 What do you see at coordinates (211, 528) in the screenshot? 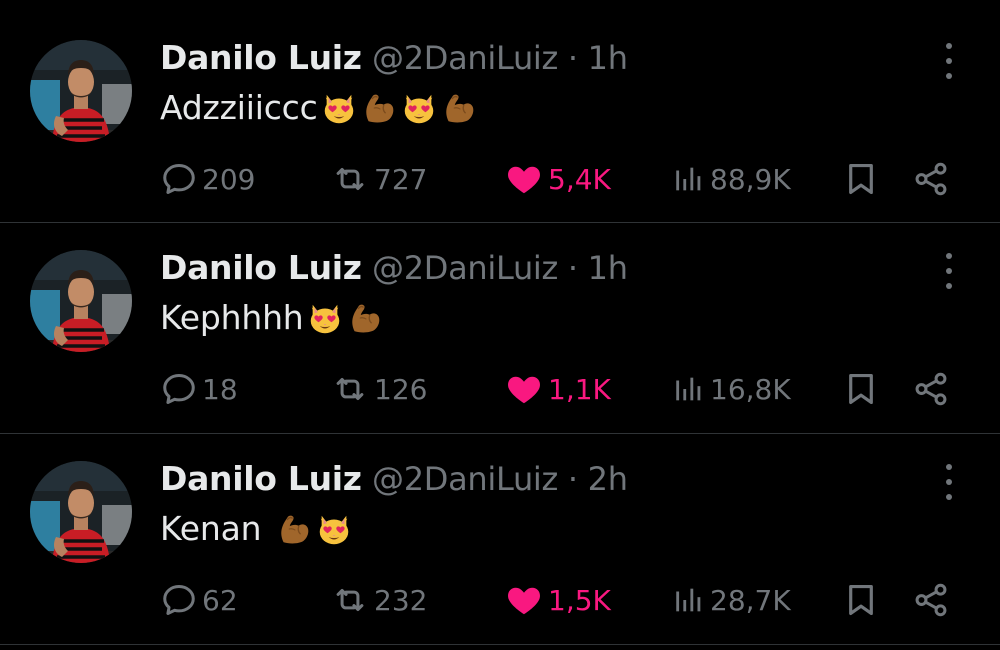
I see `tweet-text-content: Kenan` at bounding box center [211, 528].